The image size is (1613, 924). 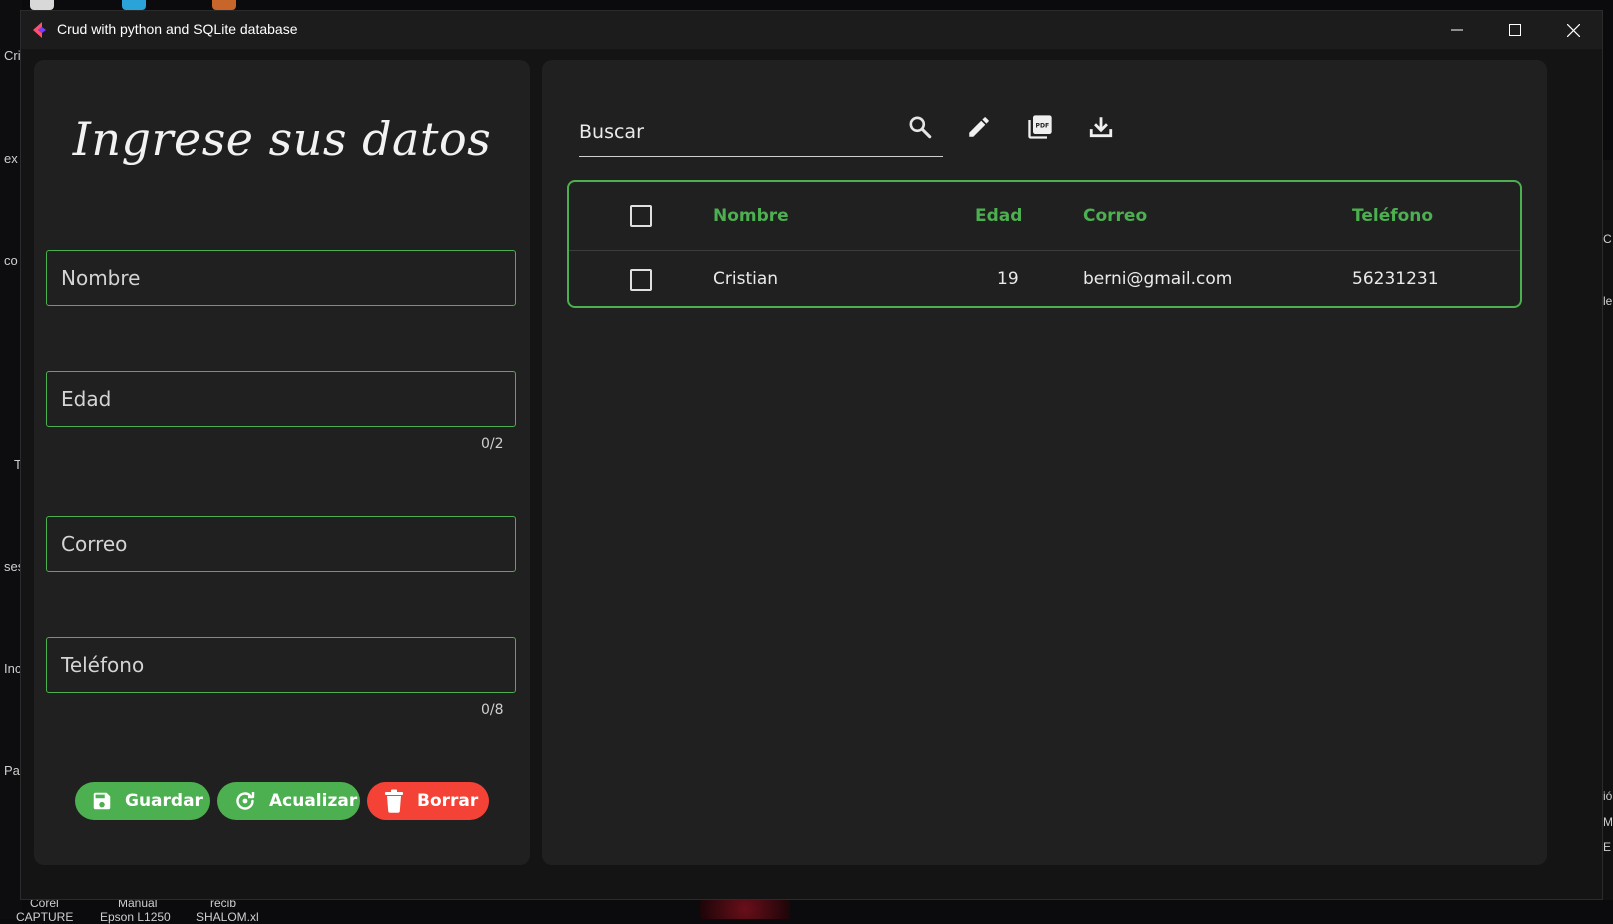 I want to click on nombre-input, so click(x=281, y=278).